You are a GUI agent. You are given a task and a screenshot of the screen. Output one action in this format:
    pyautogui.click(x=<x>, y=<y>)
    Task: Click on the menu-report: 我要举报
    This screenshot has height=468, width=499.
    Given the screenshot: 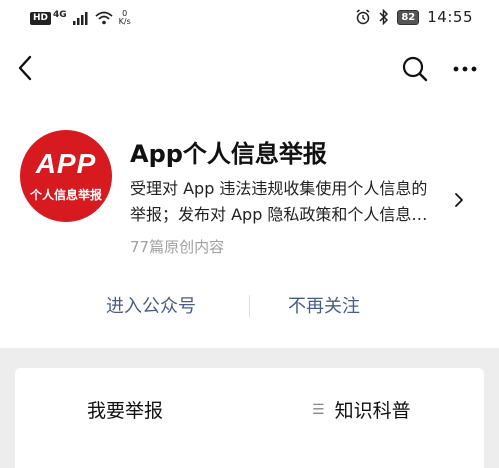 What is the action you would take?
    pyautogui.click(x=125, y=409)
    